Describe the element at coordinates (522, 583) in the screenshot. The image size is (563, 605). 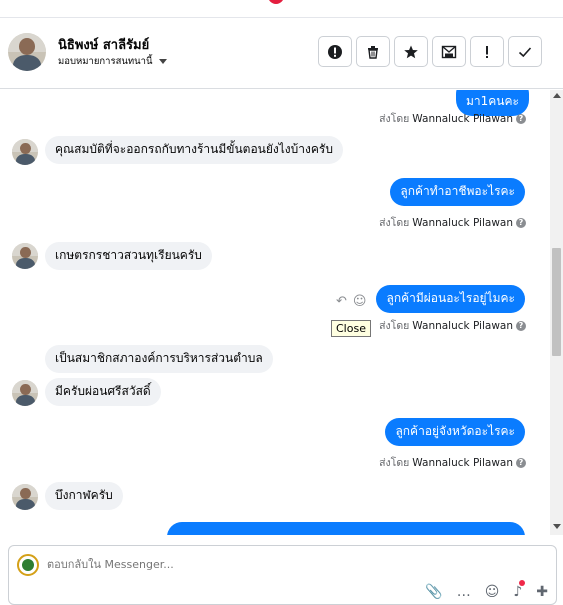
I see `notification-dot` at that location.